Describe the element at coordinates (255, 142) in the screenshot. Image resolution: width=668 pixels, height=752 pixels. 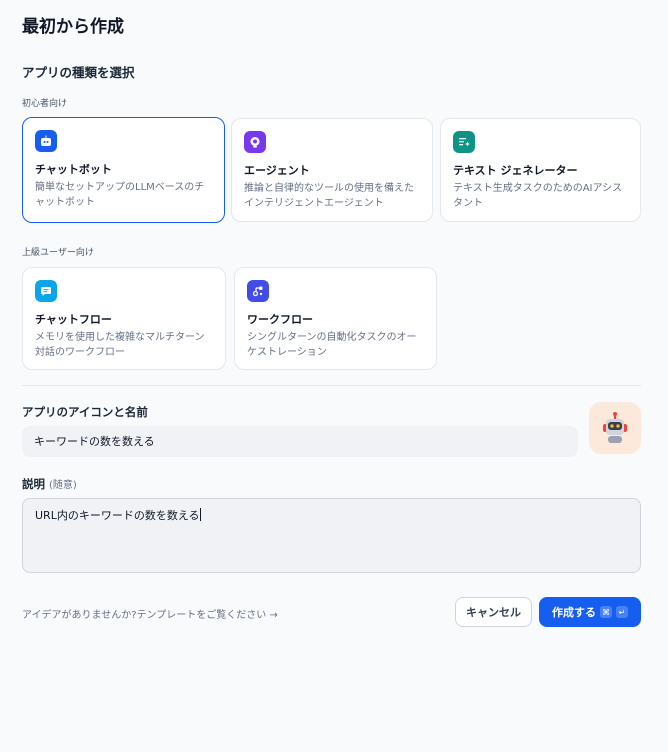
I see `agent-icon` at that location.